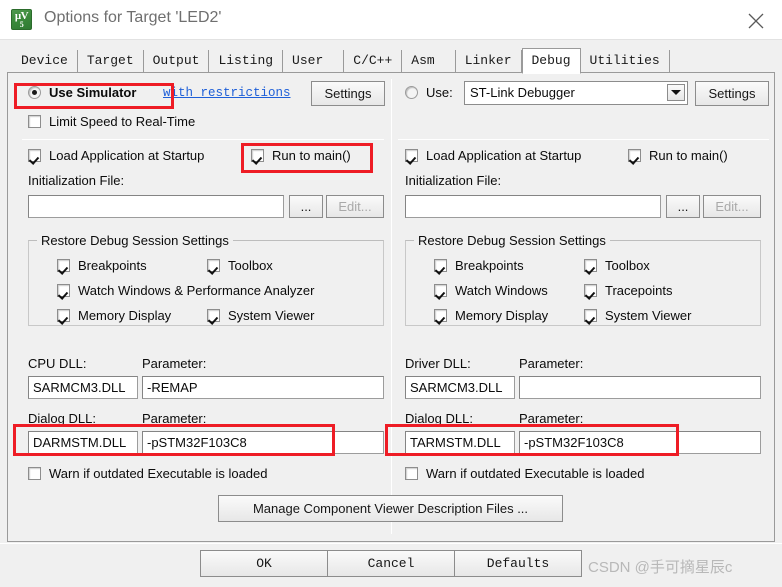 This screenshot has width=782, height=587. Describe the element at coordinates (438, 363) in the screenshot. I see `driver-dll-label: Driver DLL:` at that location.